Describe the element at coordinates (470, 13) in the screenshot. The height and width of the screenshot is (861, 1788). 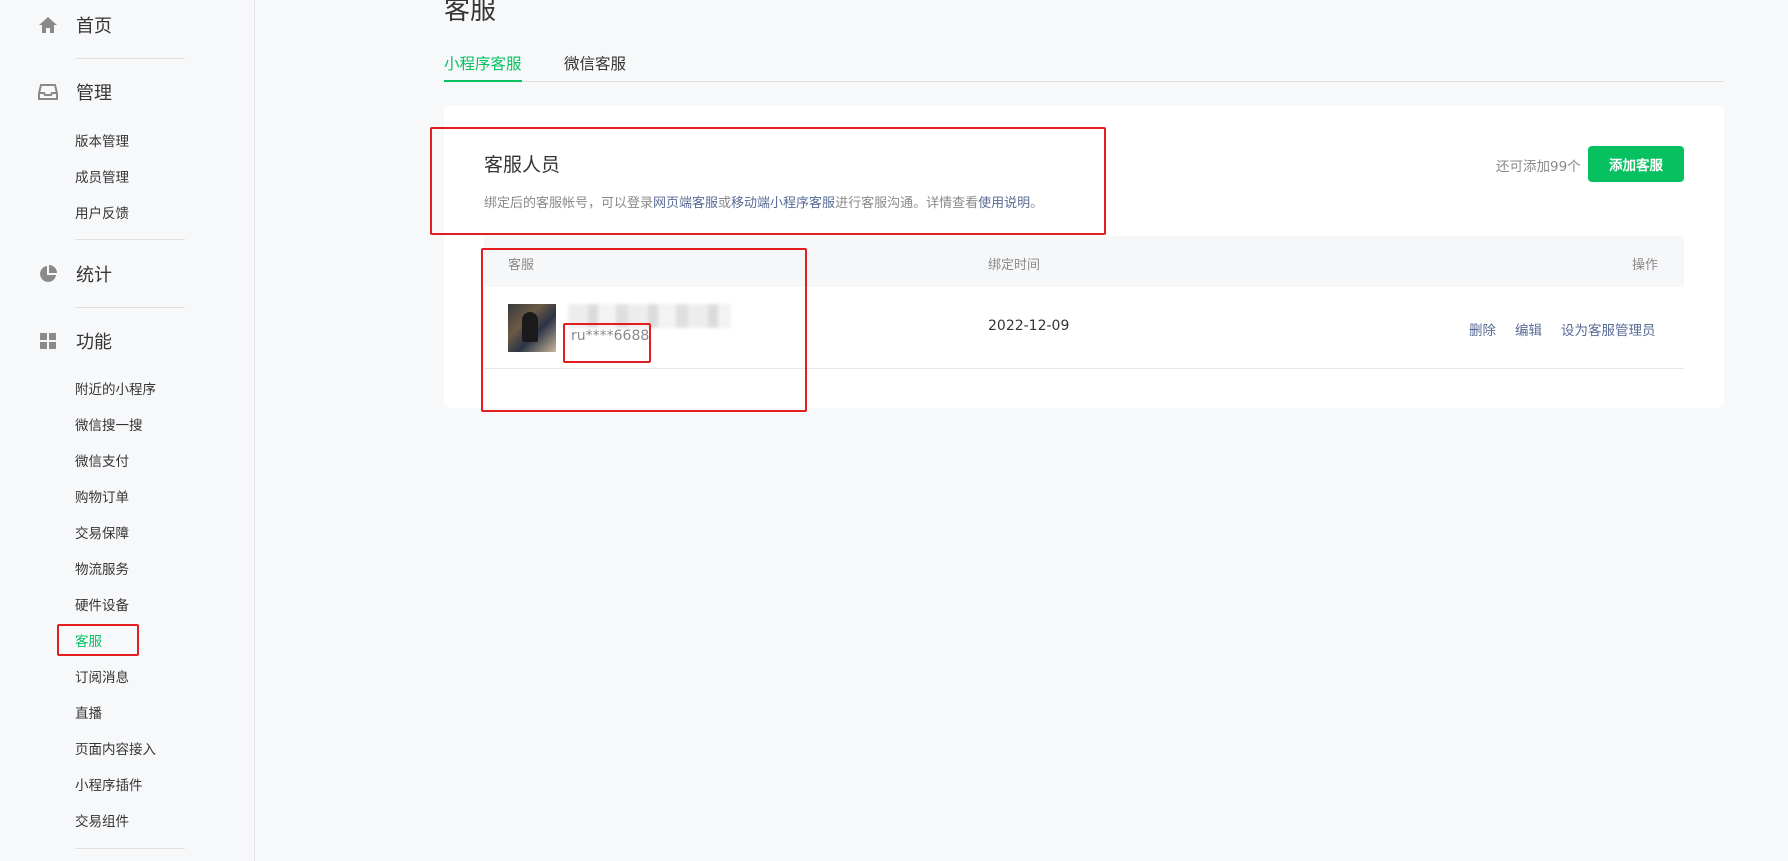
I see `page-title: 客服` at that location.